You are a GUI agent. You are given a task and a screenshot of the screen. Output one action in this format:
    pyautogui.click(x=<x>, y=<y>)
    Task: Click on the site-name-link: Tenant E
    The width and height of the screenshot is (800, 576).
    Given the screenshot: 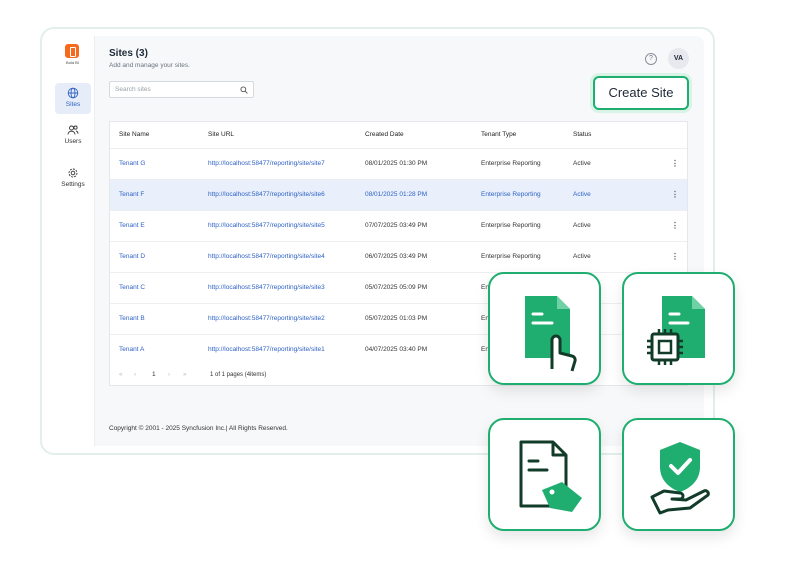 What is the action you would take?
    pyautogui.click(x=132, y=226)
    